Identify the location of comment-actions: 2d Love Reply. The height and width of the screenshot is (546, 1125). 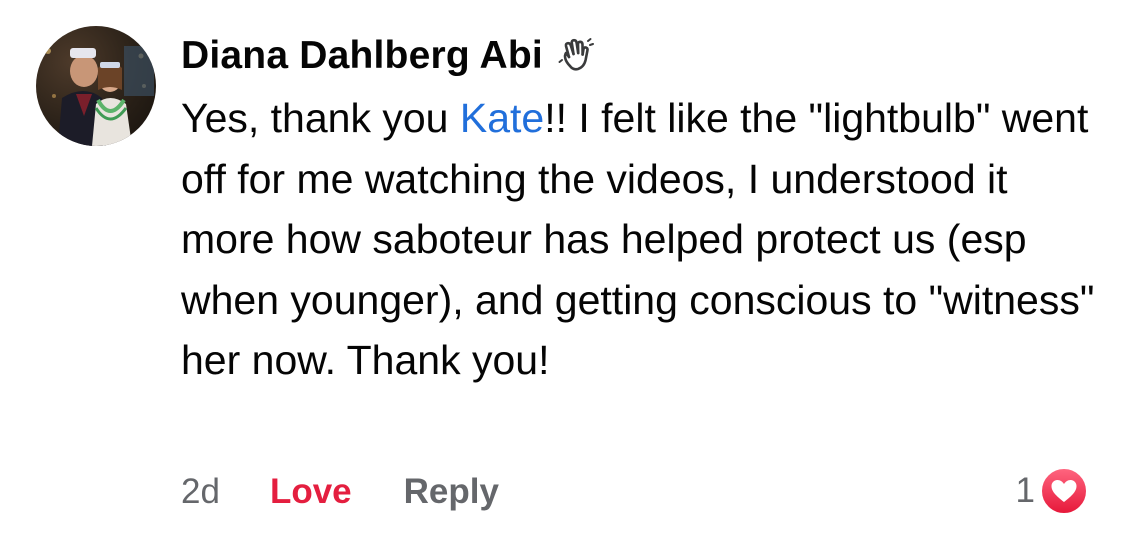
(340, 492).